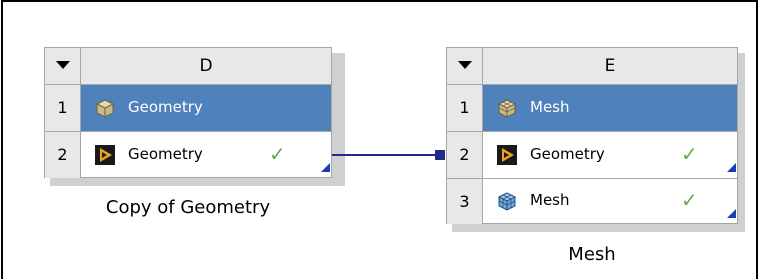  Describe the element at coordinates (610, 66) in the screenshot. I see `system-letter: E` at that location.